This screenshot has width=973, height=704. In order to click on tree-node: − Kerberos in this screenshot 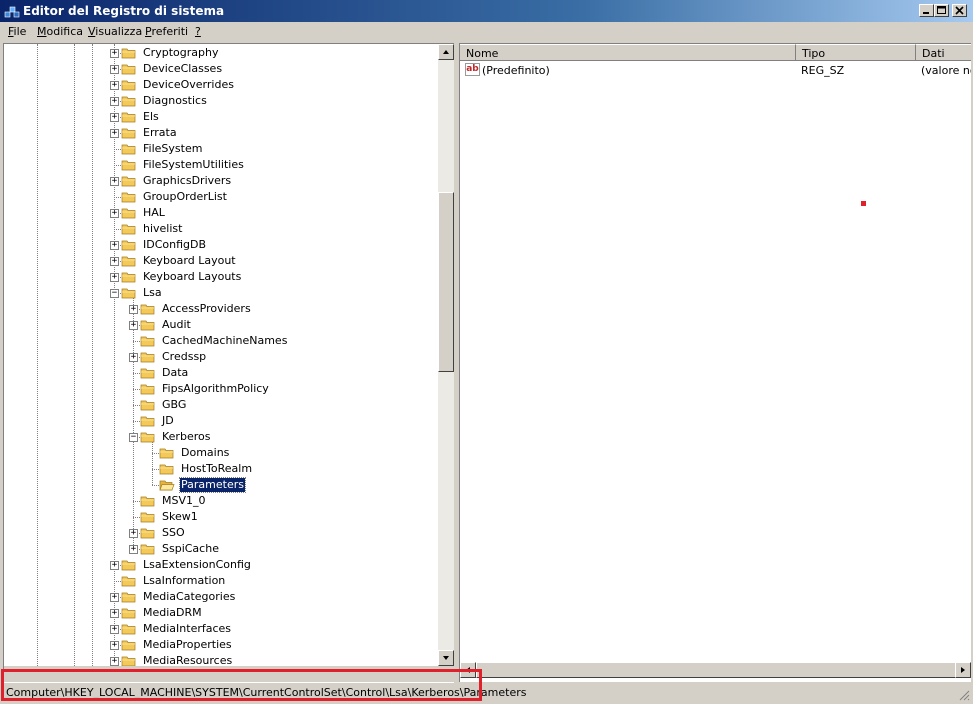, I will do `click(220, 437)`.